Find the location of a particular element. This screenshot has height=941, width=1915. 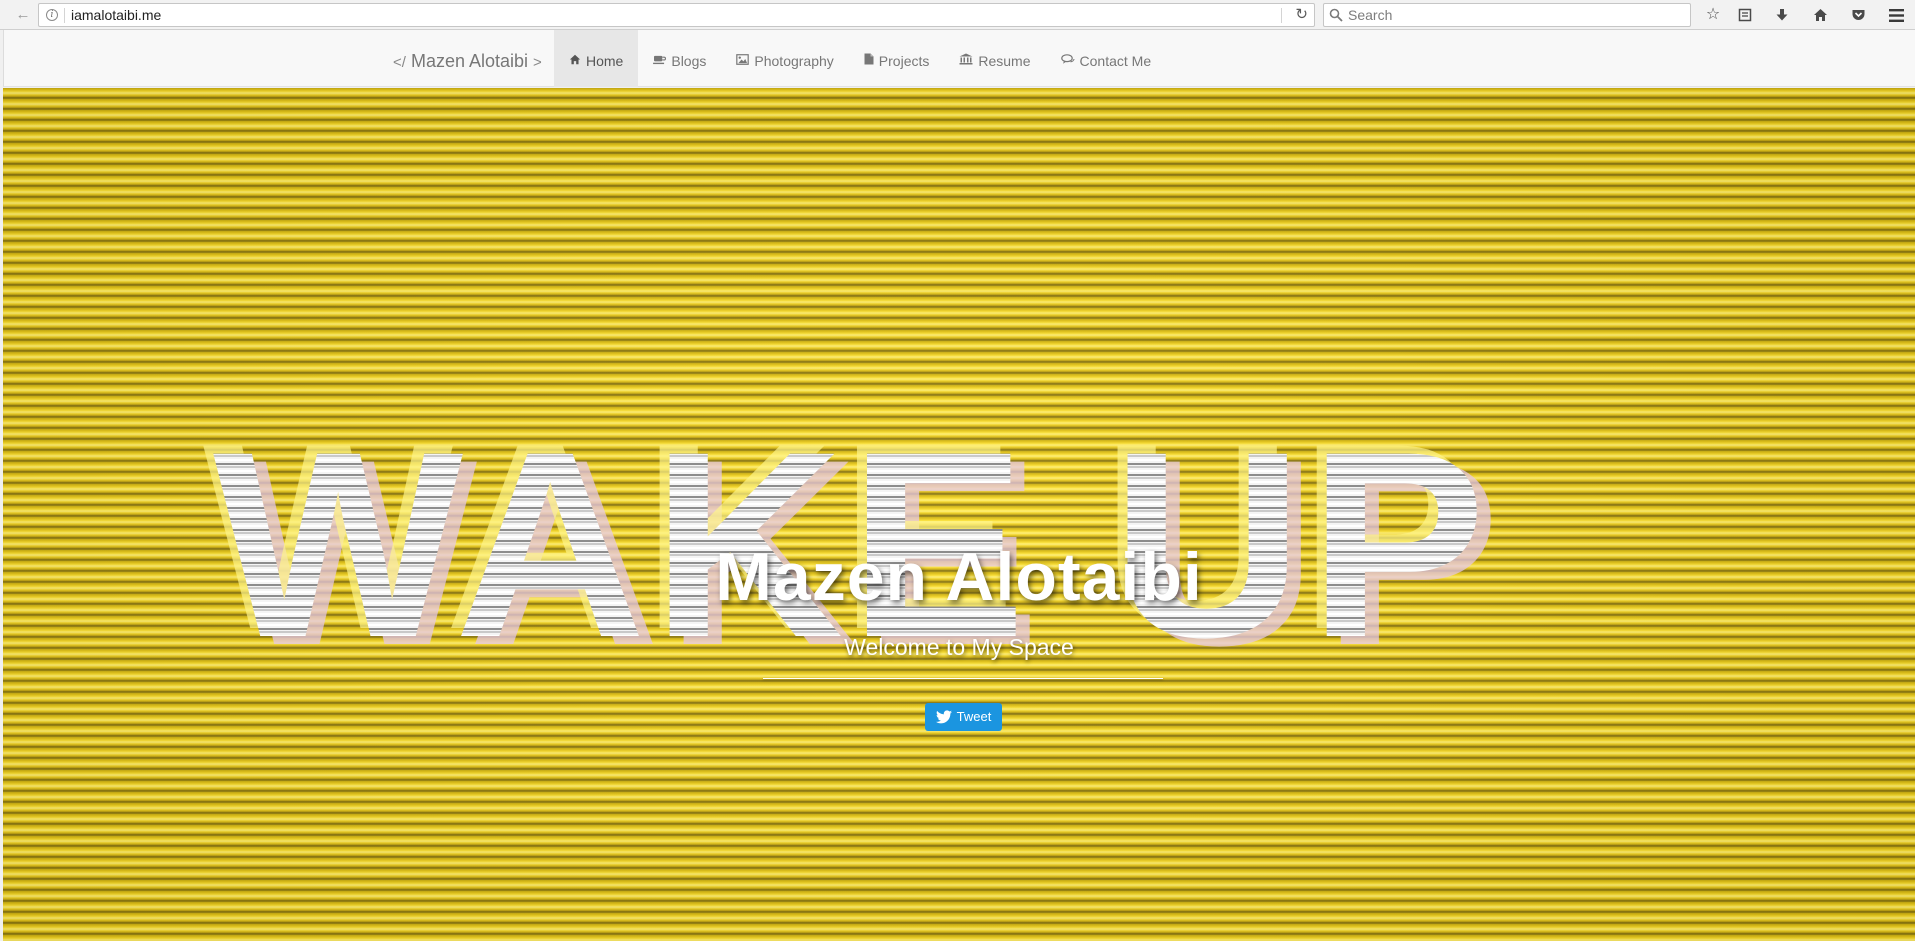

hero-subtitle: Welcome to My Space is located at coordinates (959, 647).